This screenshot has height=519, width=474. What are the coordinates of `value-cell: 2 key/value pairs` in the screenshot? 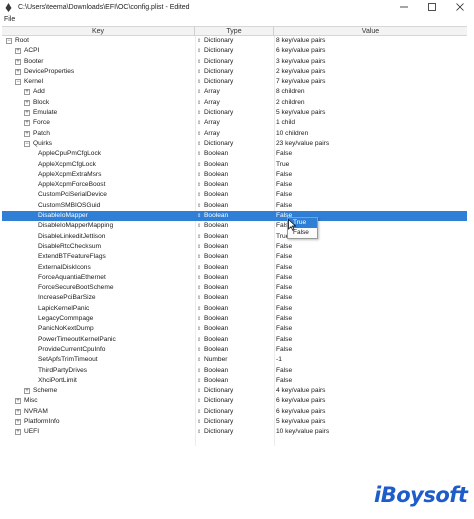 It's located at (369, 72).